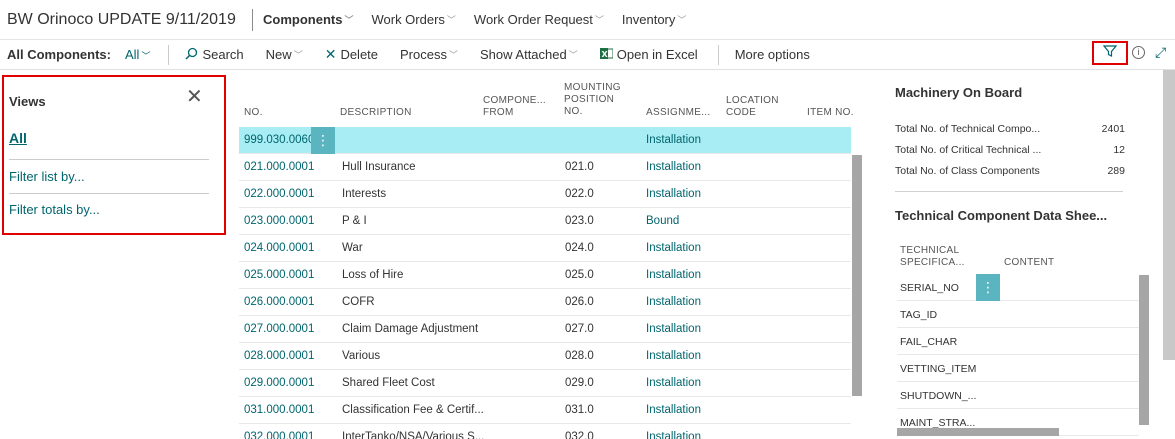 The image size is (1175, 439). Describe the element at coordinates (279, 435) in the screenshot. I see `cell-no: 032.000.0001` at that location.